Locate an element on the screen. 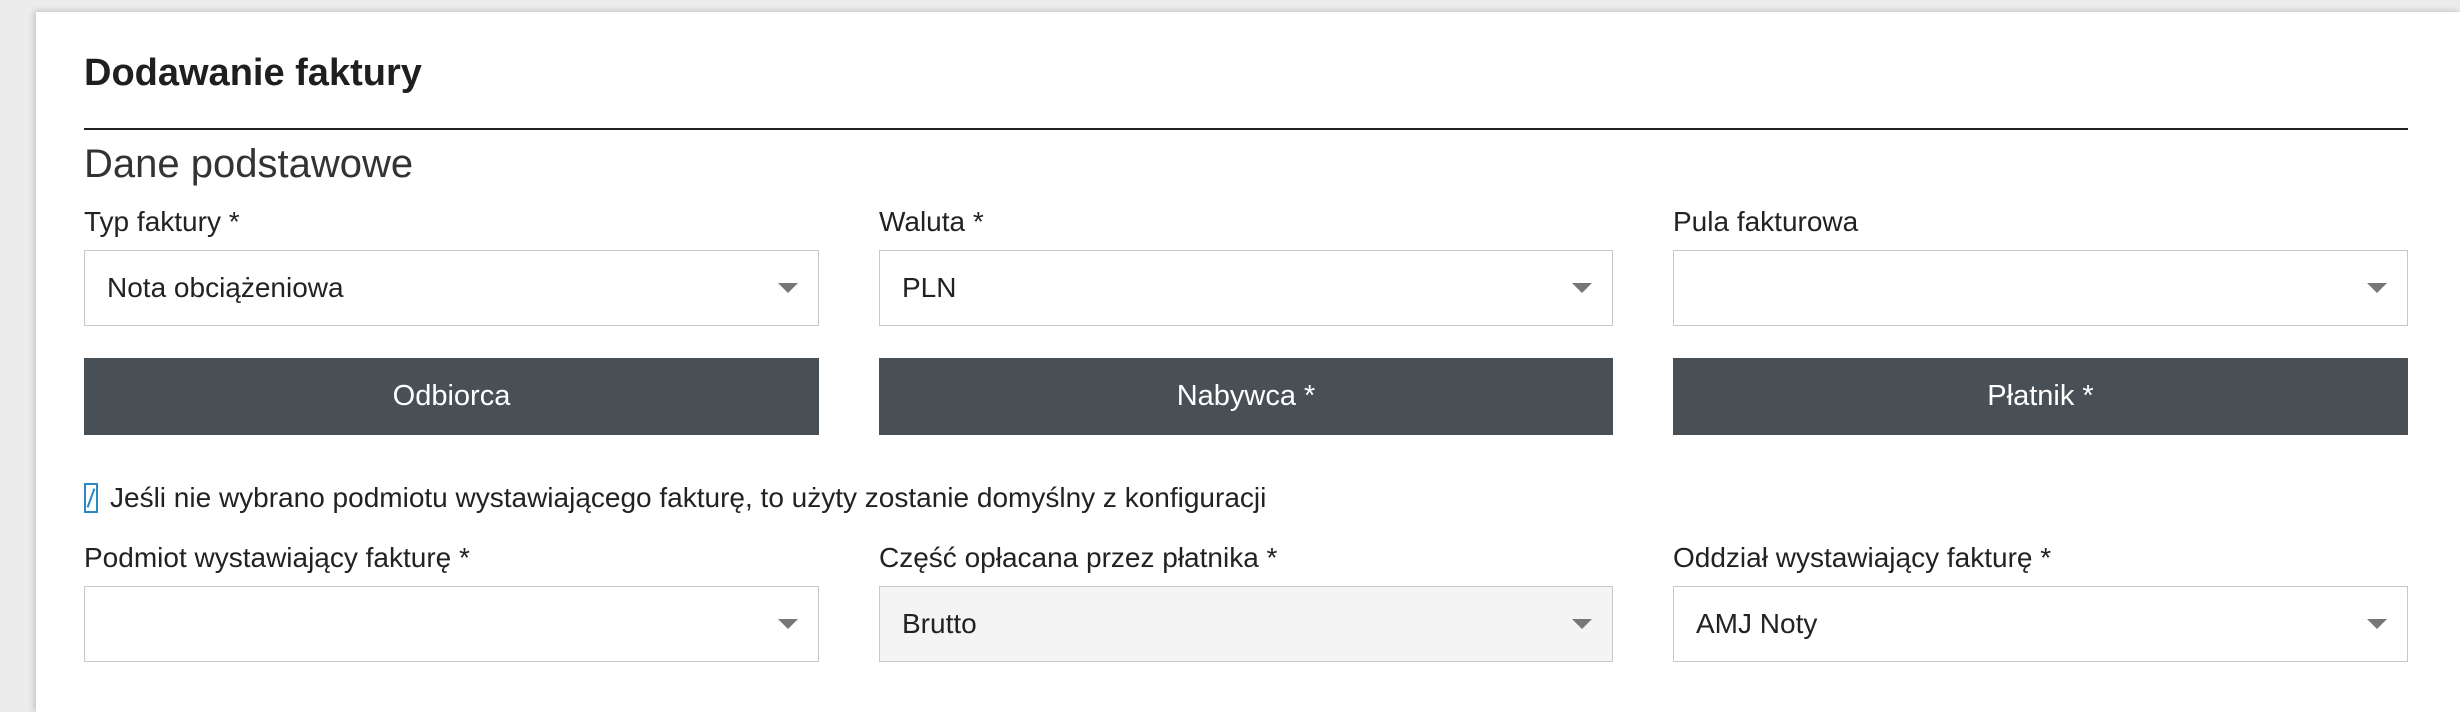 The height and width of the screenshot is (712, 2460). info-icon is located at coordinates (91, 498).